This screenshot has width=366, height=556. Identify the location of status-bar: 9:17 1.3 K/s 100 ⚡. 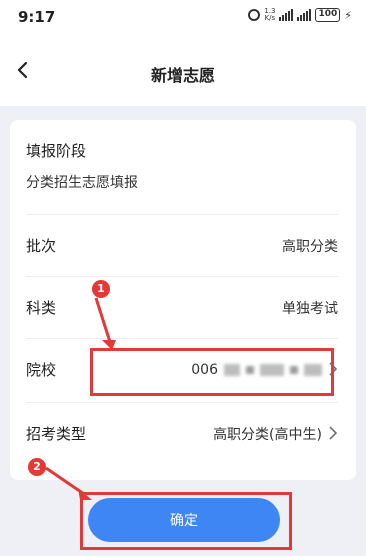
(183, 18).